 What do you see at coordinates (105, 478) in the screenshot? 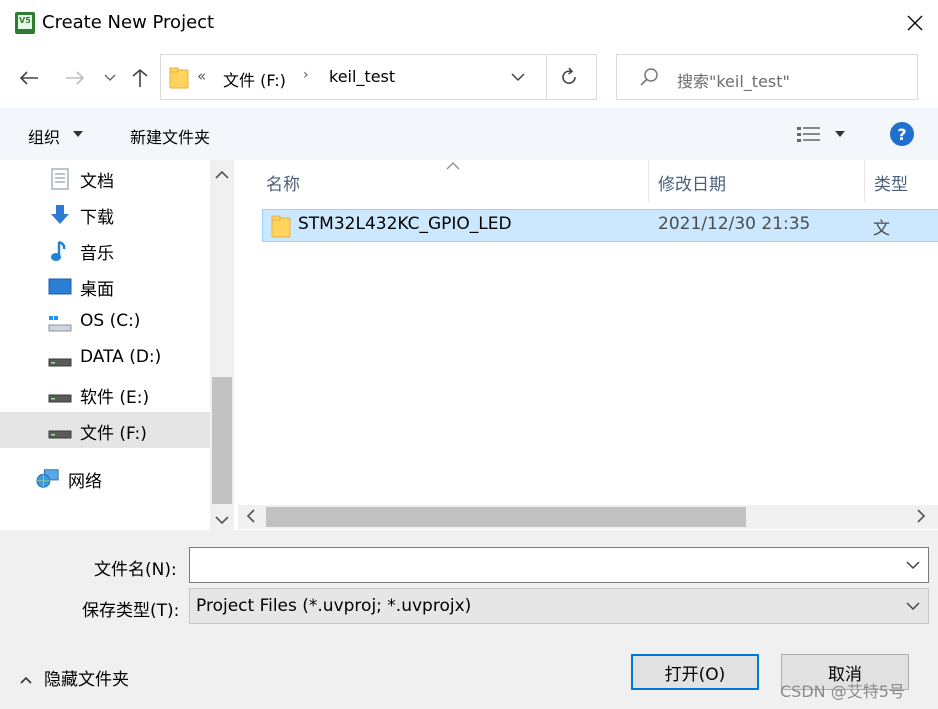
I see `sidebar-item-network: 网络` at bounding box center [105, 478].